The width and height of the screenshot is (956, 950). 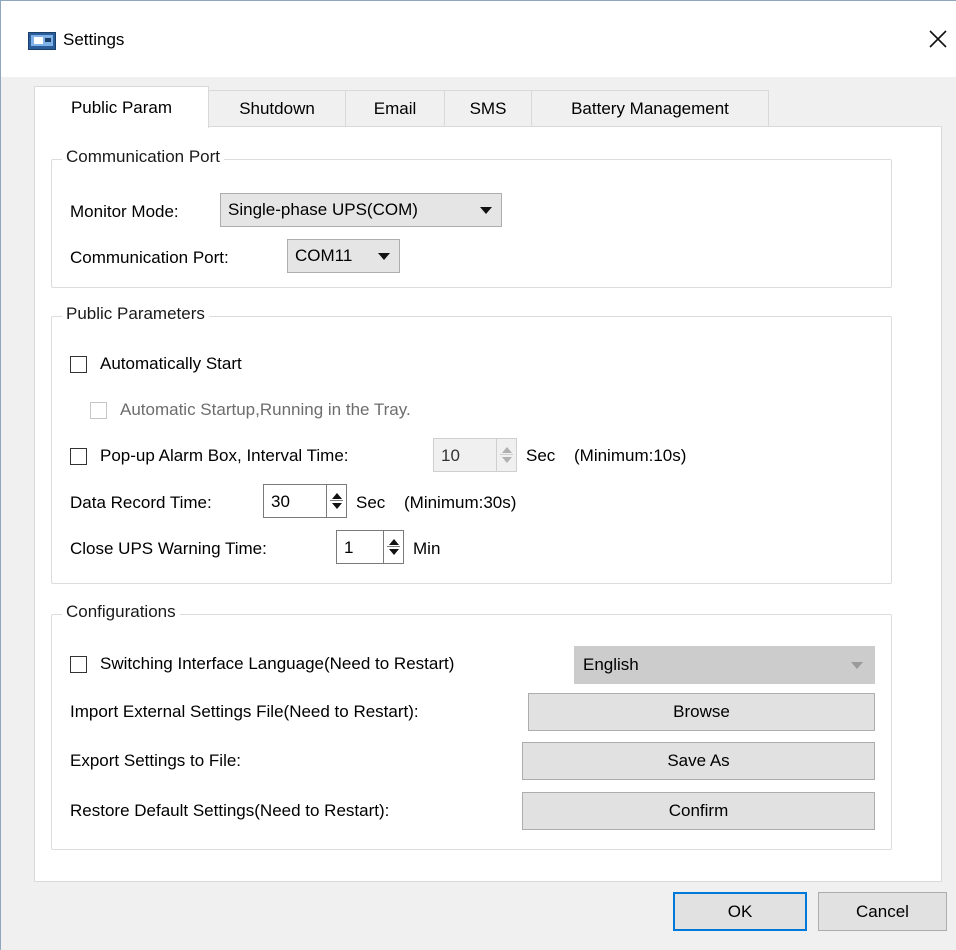 What do you see at coordinates (478, 39) in the screenshot?
I see `title-bar: Settings` at bounding box center [478, 39].